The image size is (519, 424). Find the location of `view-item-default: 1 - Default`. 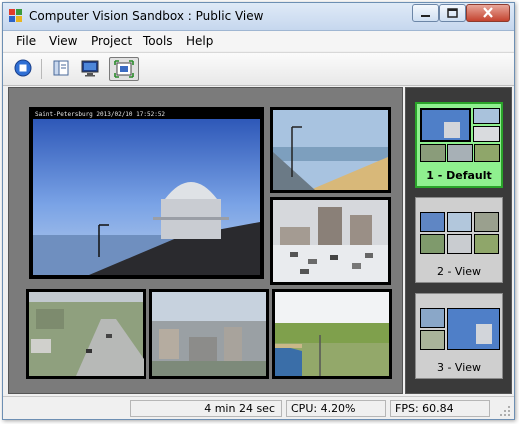

view-item-default: 1 - Default is located at coordinates (459, 145).